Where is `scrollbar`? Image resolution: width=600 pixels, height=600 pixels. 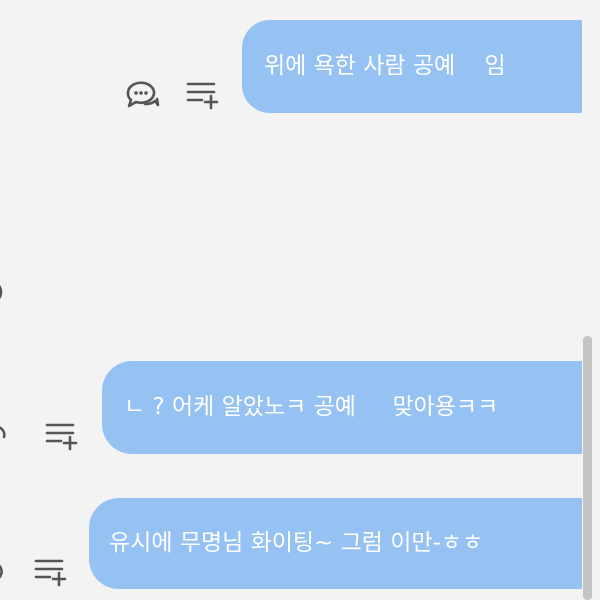 scrollbar is located at coordinates (587, 468).